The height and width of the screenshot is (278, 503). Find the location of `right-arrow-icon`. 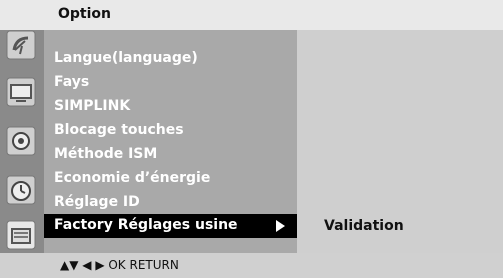

right-arrow-icon is located at coordinates (280, 226).